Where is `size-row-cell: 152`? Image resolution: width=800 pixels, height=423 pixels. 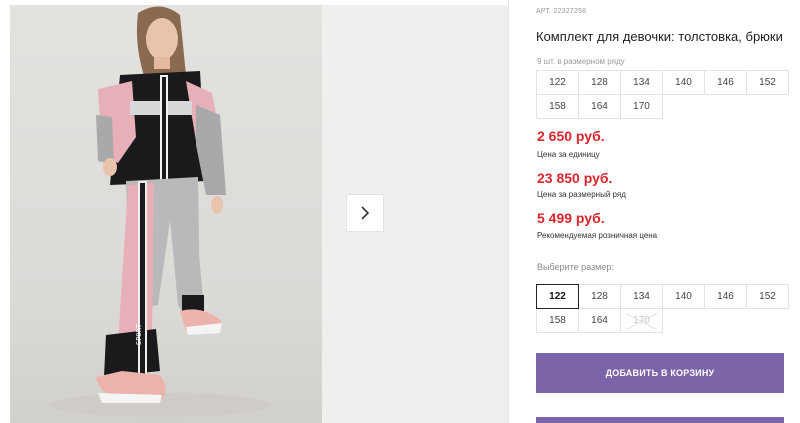
size-row-cell: 152 is located at coordinates (767, 82).